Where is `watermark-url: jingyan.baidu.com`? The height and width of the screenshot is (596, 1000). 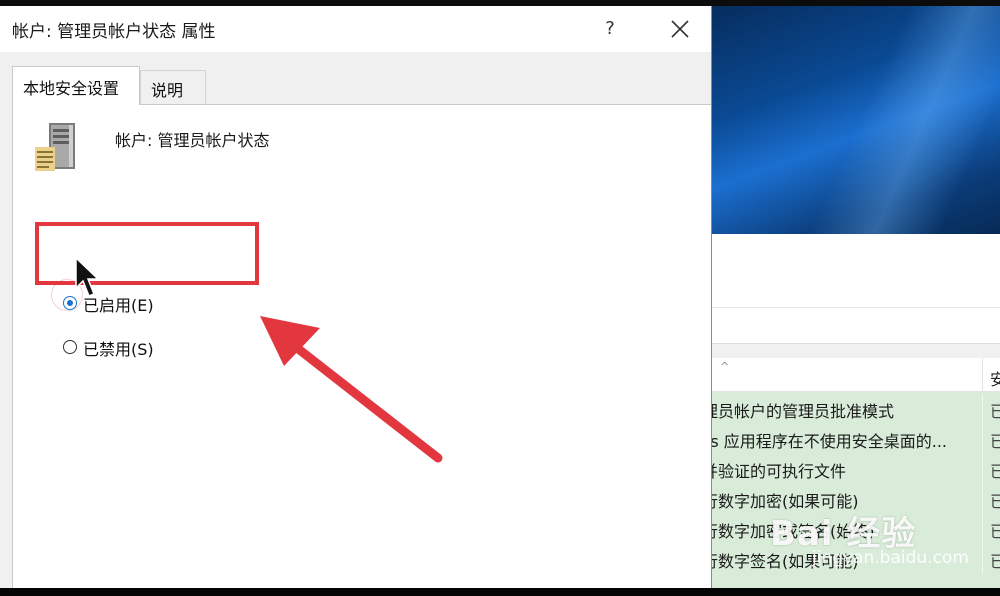
watermark-url: jingyan.baidu.com is located at coordinates (890, 558).